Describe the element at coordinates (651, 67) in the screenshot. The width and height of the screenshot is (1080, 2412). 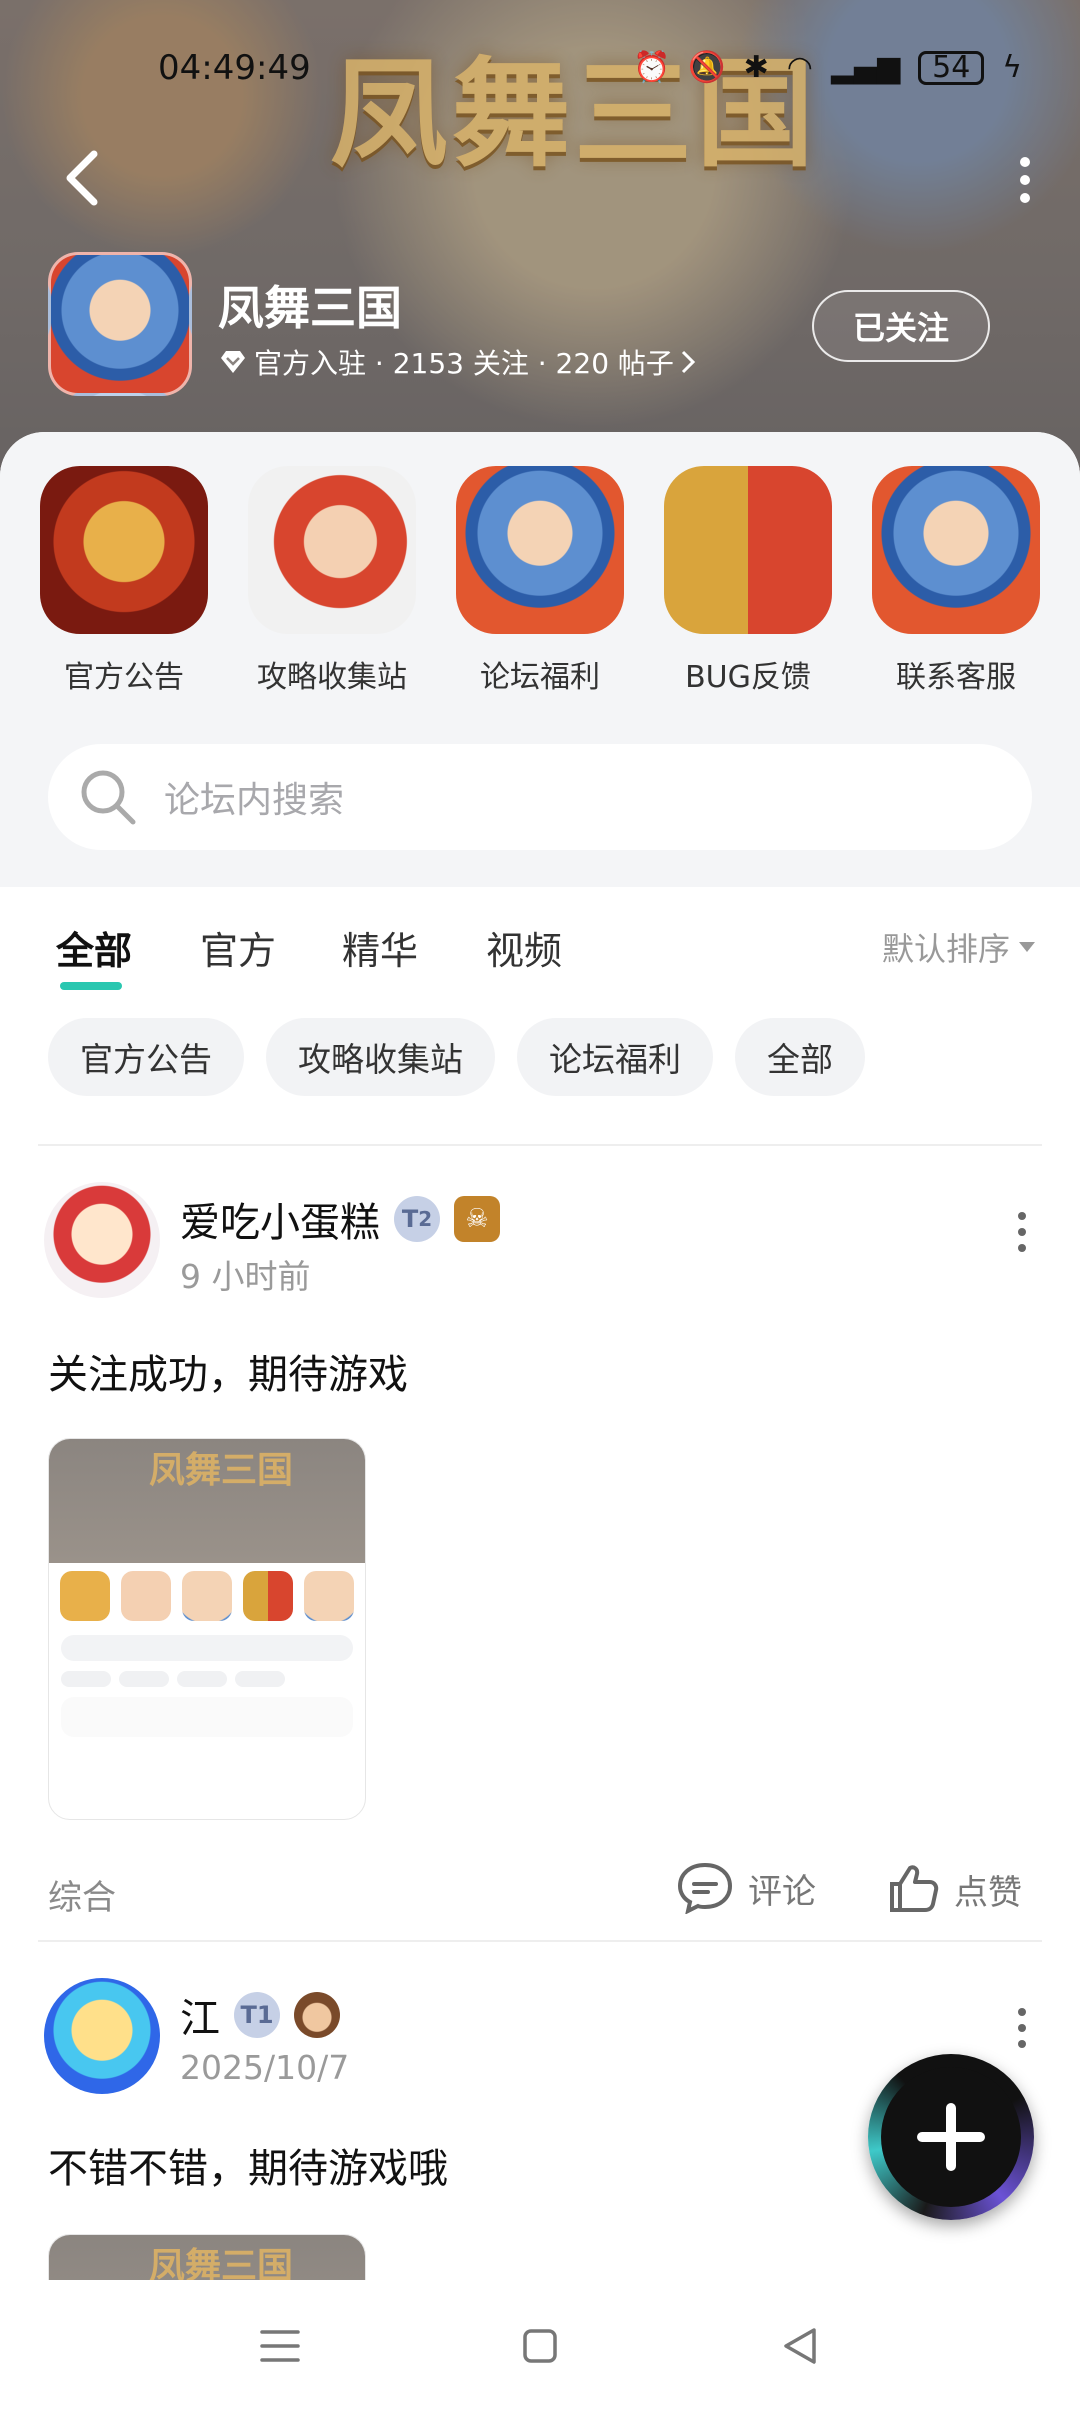
I see `alarm-icon: ⏰` at that location.